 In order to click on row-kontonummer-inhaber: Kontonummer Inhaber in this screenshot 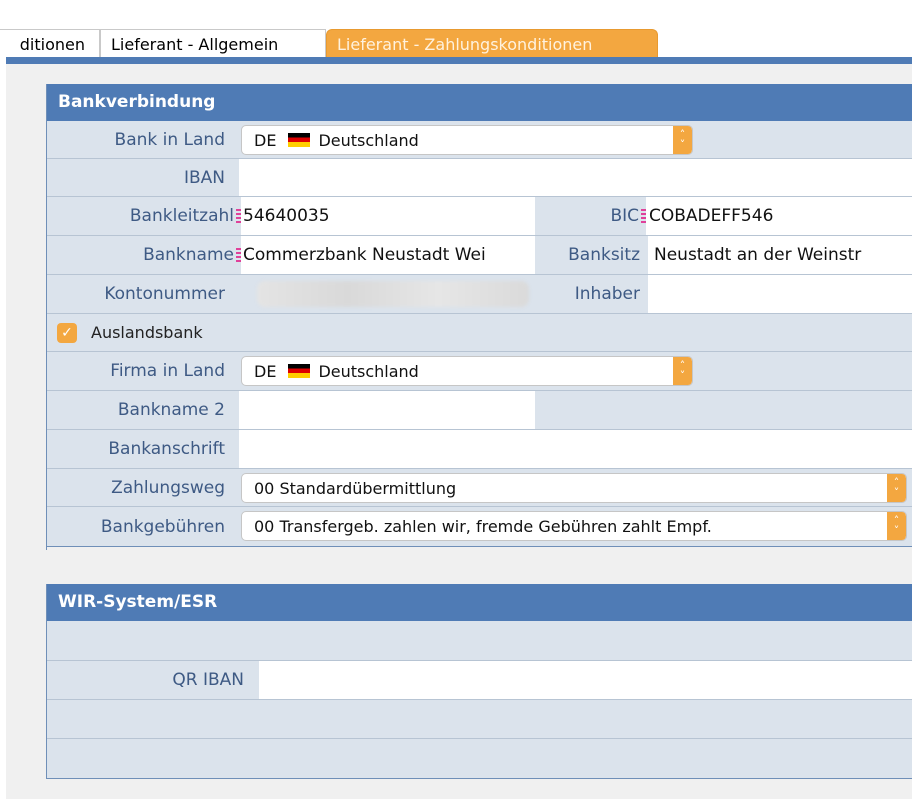, I will do `click(479, 294)`.